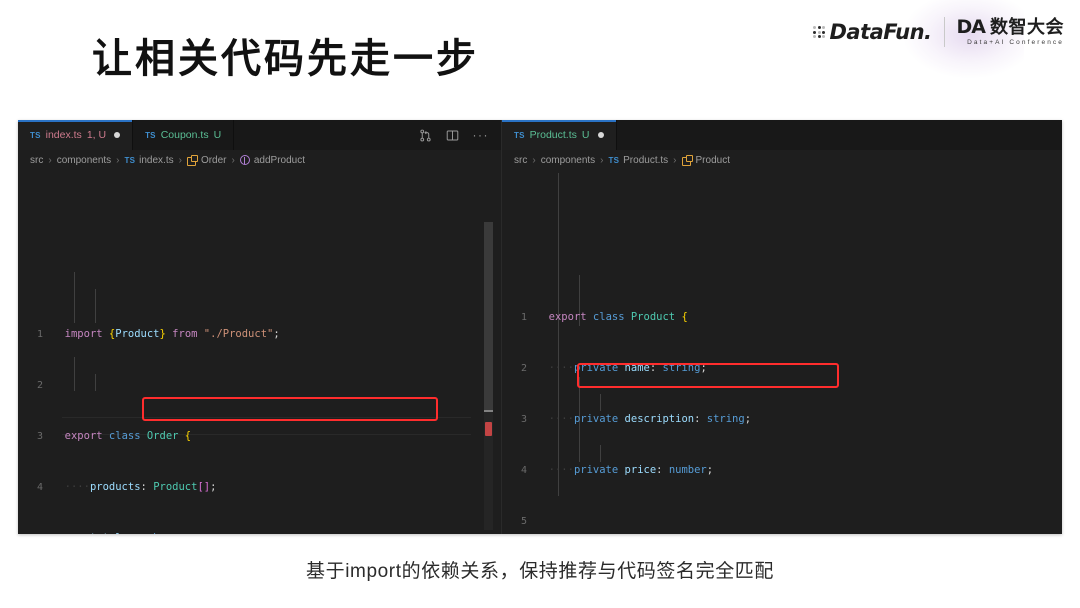  I want to click on datafun-logo: DataFun., so click(872, 32).